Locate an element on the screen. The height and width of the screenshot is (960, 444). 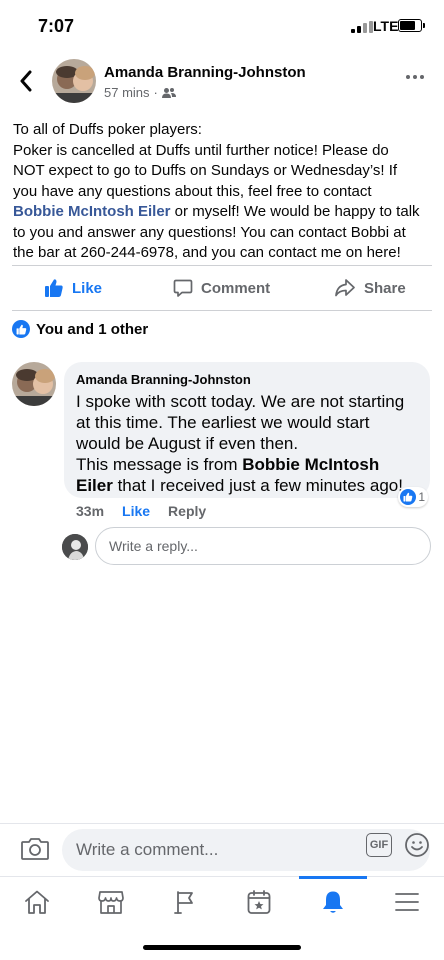
back-button is located at coordinates (26, 81).